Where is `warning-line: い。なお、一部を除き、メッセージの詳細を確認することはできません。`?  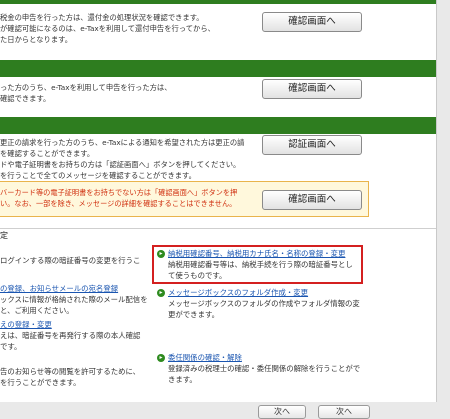
warning-line: い。なお、一部を除き、メッセージの詳細を確認することはできません。 is located at coordinates (118, 203).